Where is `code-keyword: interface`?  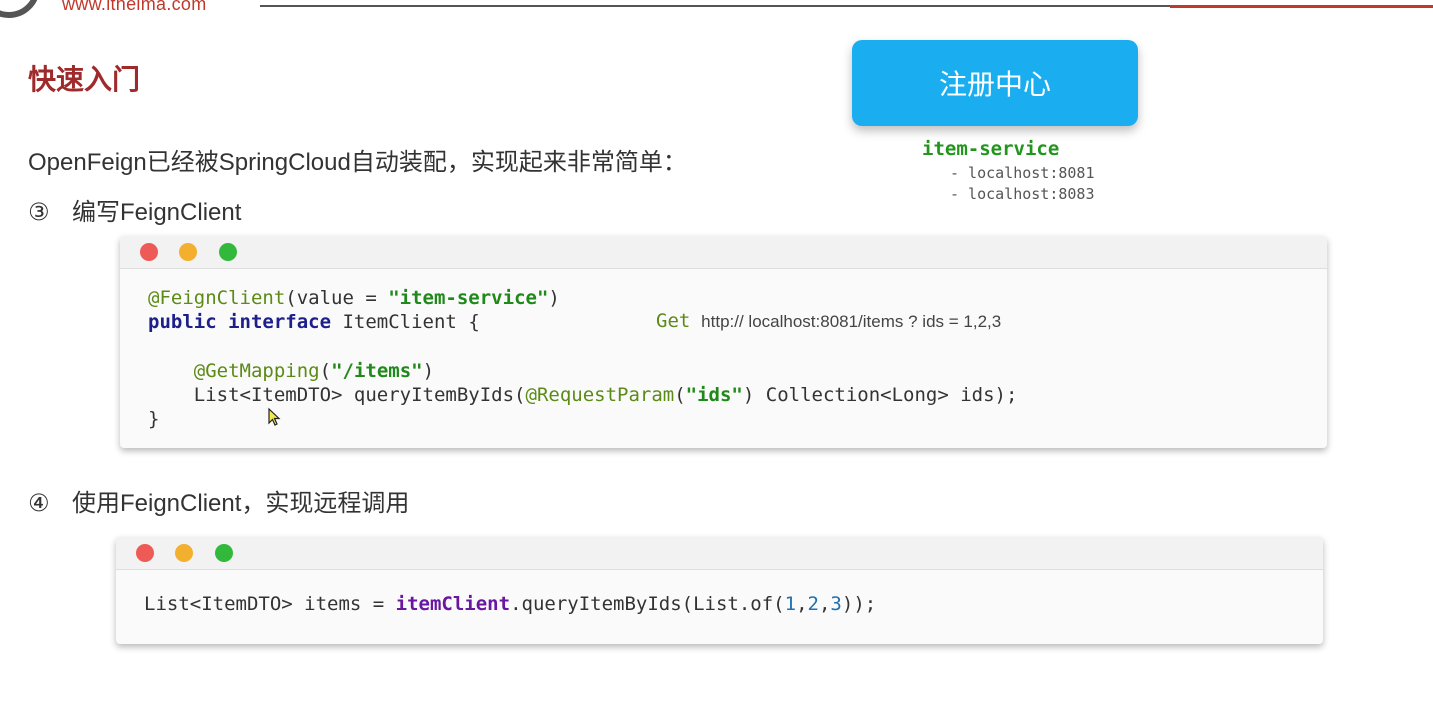
code-keyword: interface is located at coordinates (280, 322).